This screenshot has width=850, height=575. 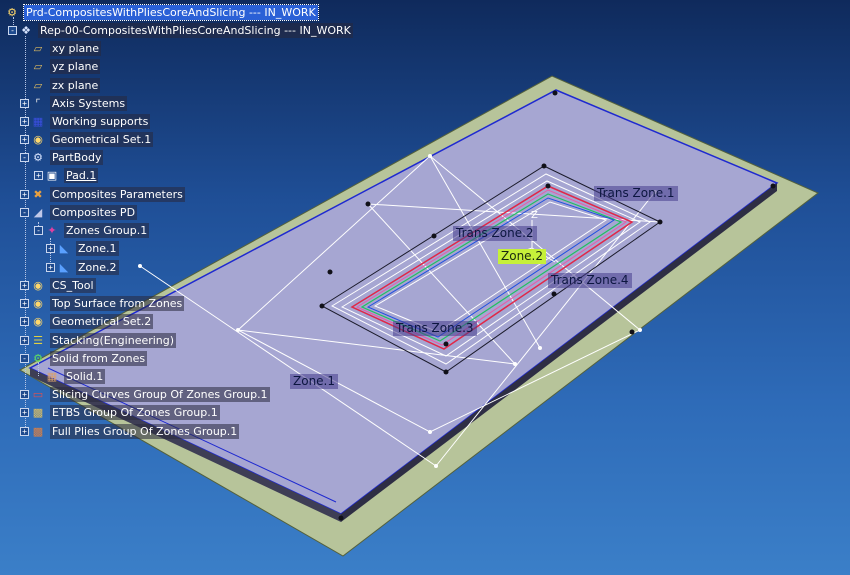 I want to click on tree-item-geometrical-set-2-label: Geometrical Set.2, so click(x=102, y=321).